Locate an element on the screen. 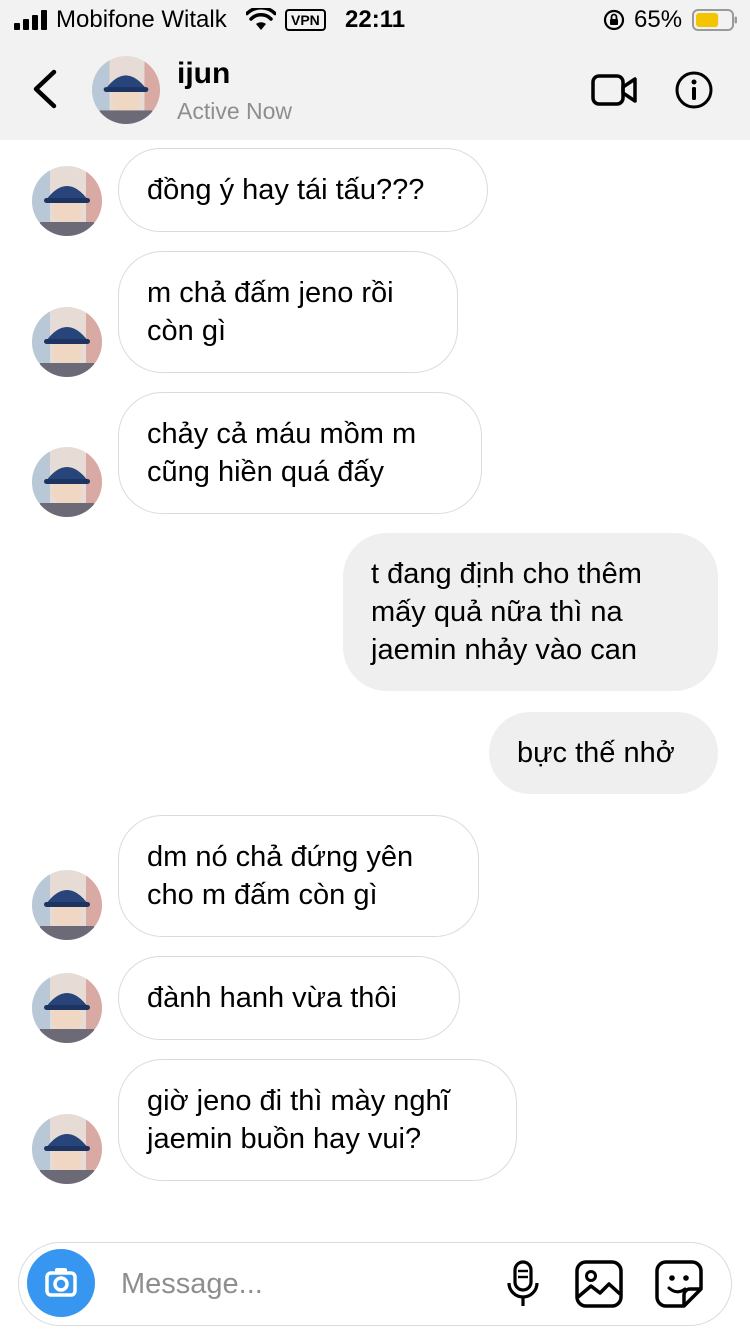 This screenshot has width=750, height=1334. avatar-photo is located at coordinates (126, 90).